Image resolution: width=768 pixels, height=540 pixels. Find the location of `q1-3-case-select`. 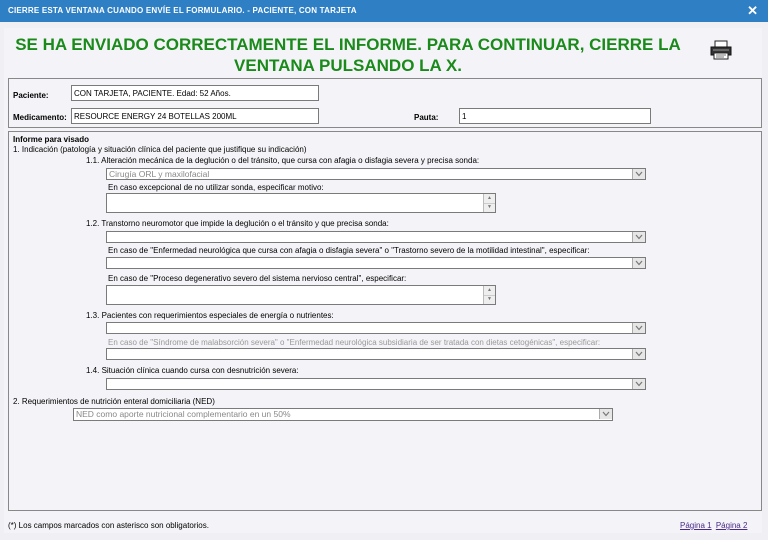

q1-3-case-select is located at coordinates (376, 354).